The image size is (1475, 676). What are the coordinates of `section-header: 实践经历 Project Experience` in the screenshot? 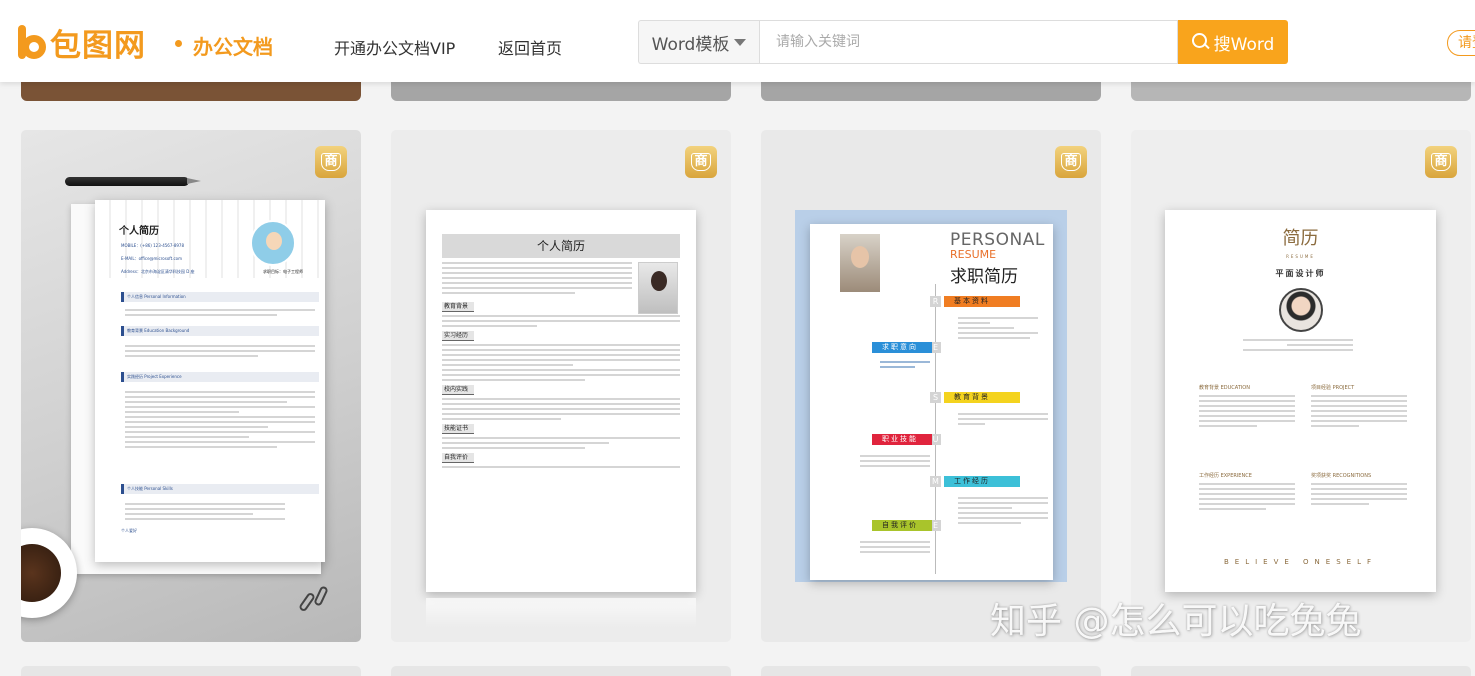 It's located at (220, 377).